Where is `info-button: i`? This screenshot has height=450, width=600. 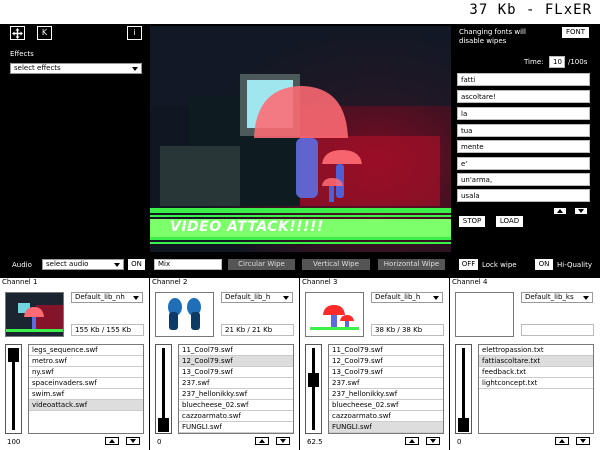
info-button: i is located at coordinates (134, 33).